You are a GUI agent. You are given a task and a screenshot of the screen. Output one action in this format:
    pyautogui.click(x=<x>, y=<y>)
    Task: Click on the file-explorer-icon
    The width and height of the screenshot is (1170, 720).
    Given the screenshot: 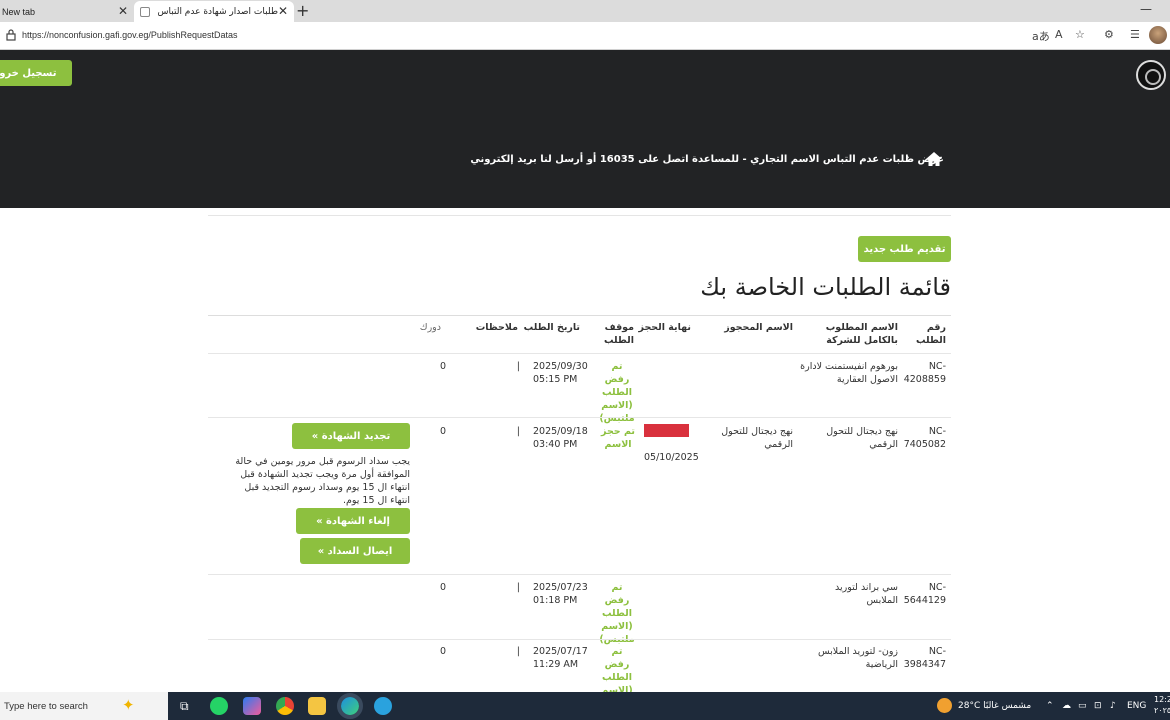 What is the action you would take?
    pyautogui.click(x=317, y=706)
    